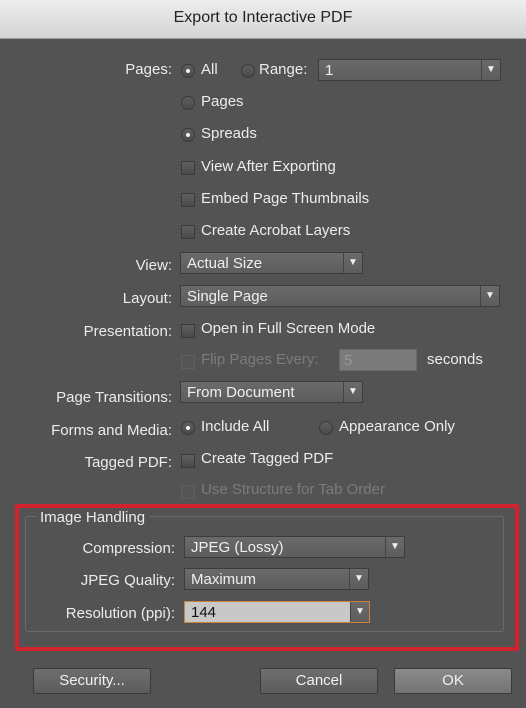 The width and height of the screenshot is (526, 708). Describe the element at coordinates (267, 458) in the screenshot. I see `create-tagged-label: Create Tagged PDF` at that location.